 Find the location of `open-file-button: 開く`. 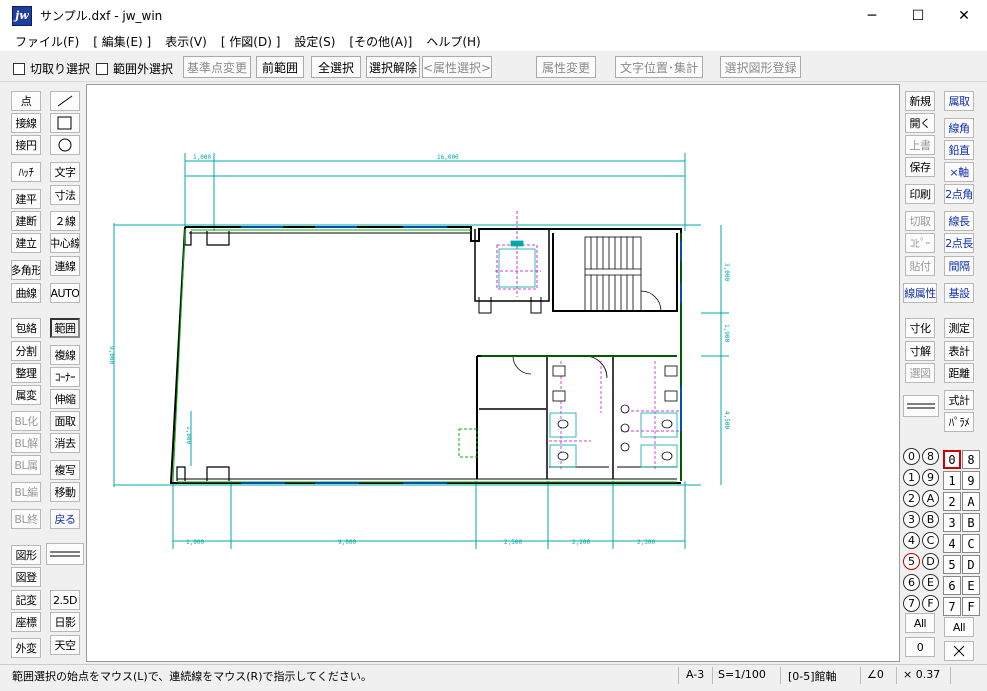

open-file-button: 開く is located at coordinates (920, 123).